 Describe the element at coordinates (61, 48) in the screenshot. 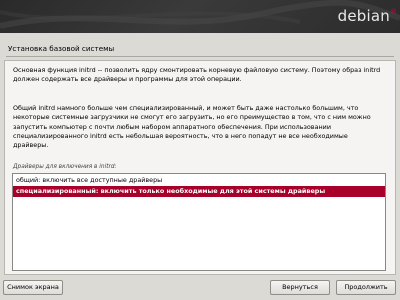

I see `page-title: Установка базовой системы` at that location.